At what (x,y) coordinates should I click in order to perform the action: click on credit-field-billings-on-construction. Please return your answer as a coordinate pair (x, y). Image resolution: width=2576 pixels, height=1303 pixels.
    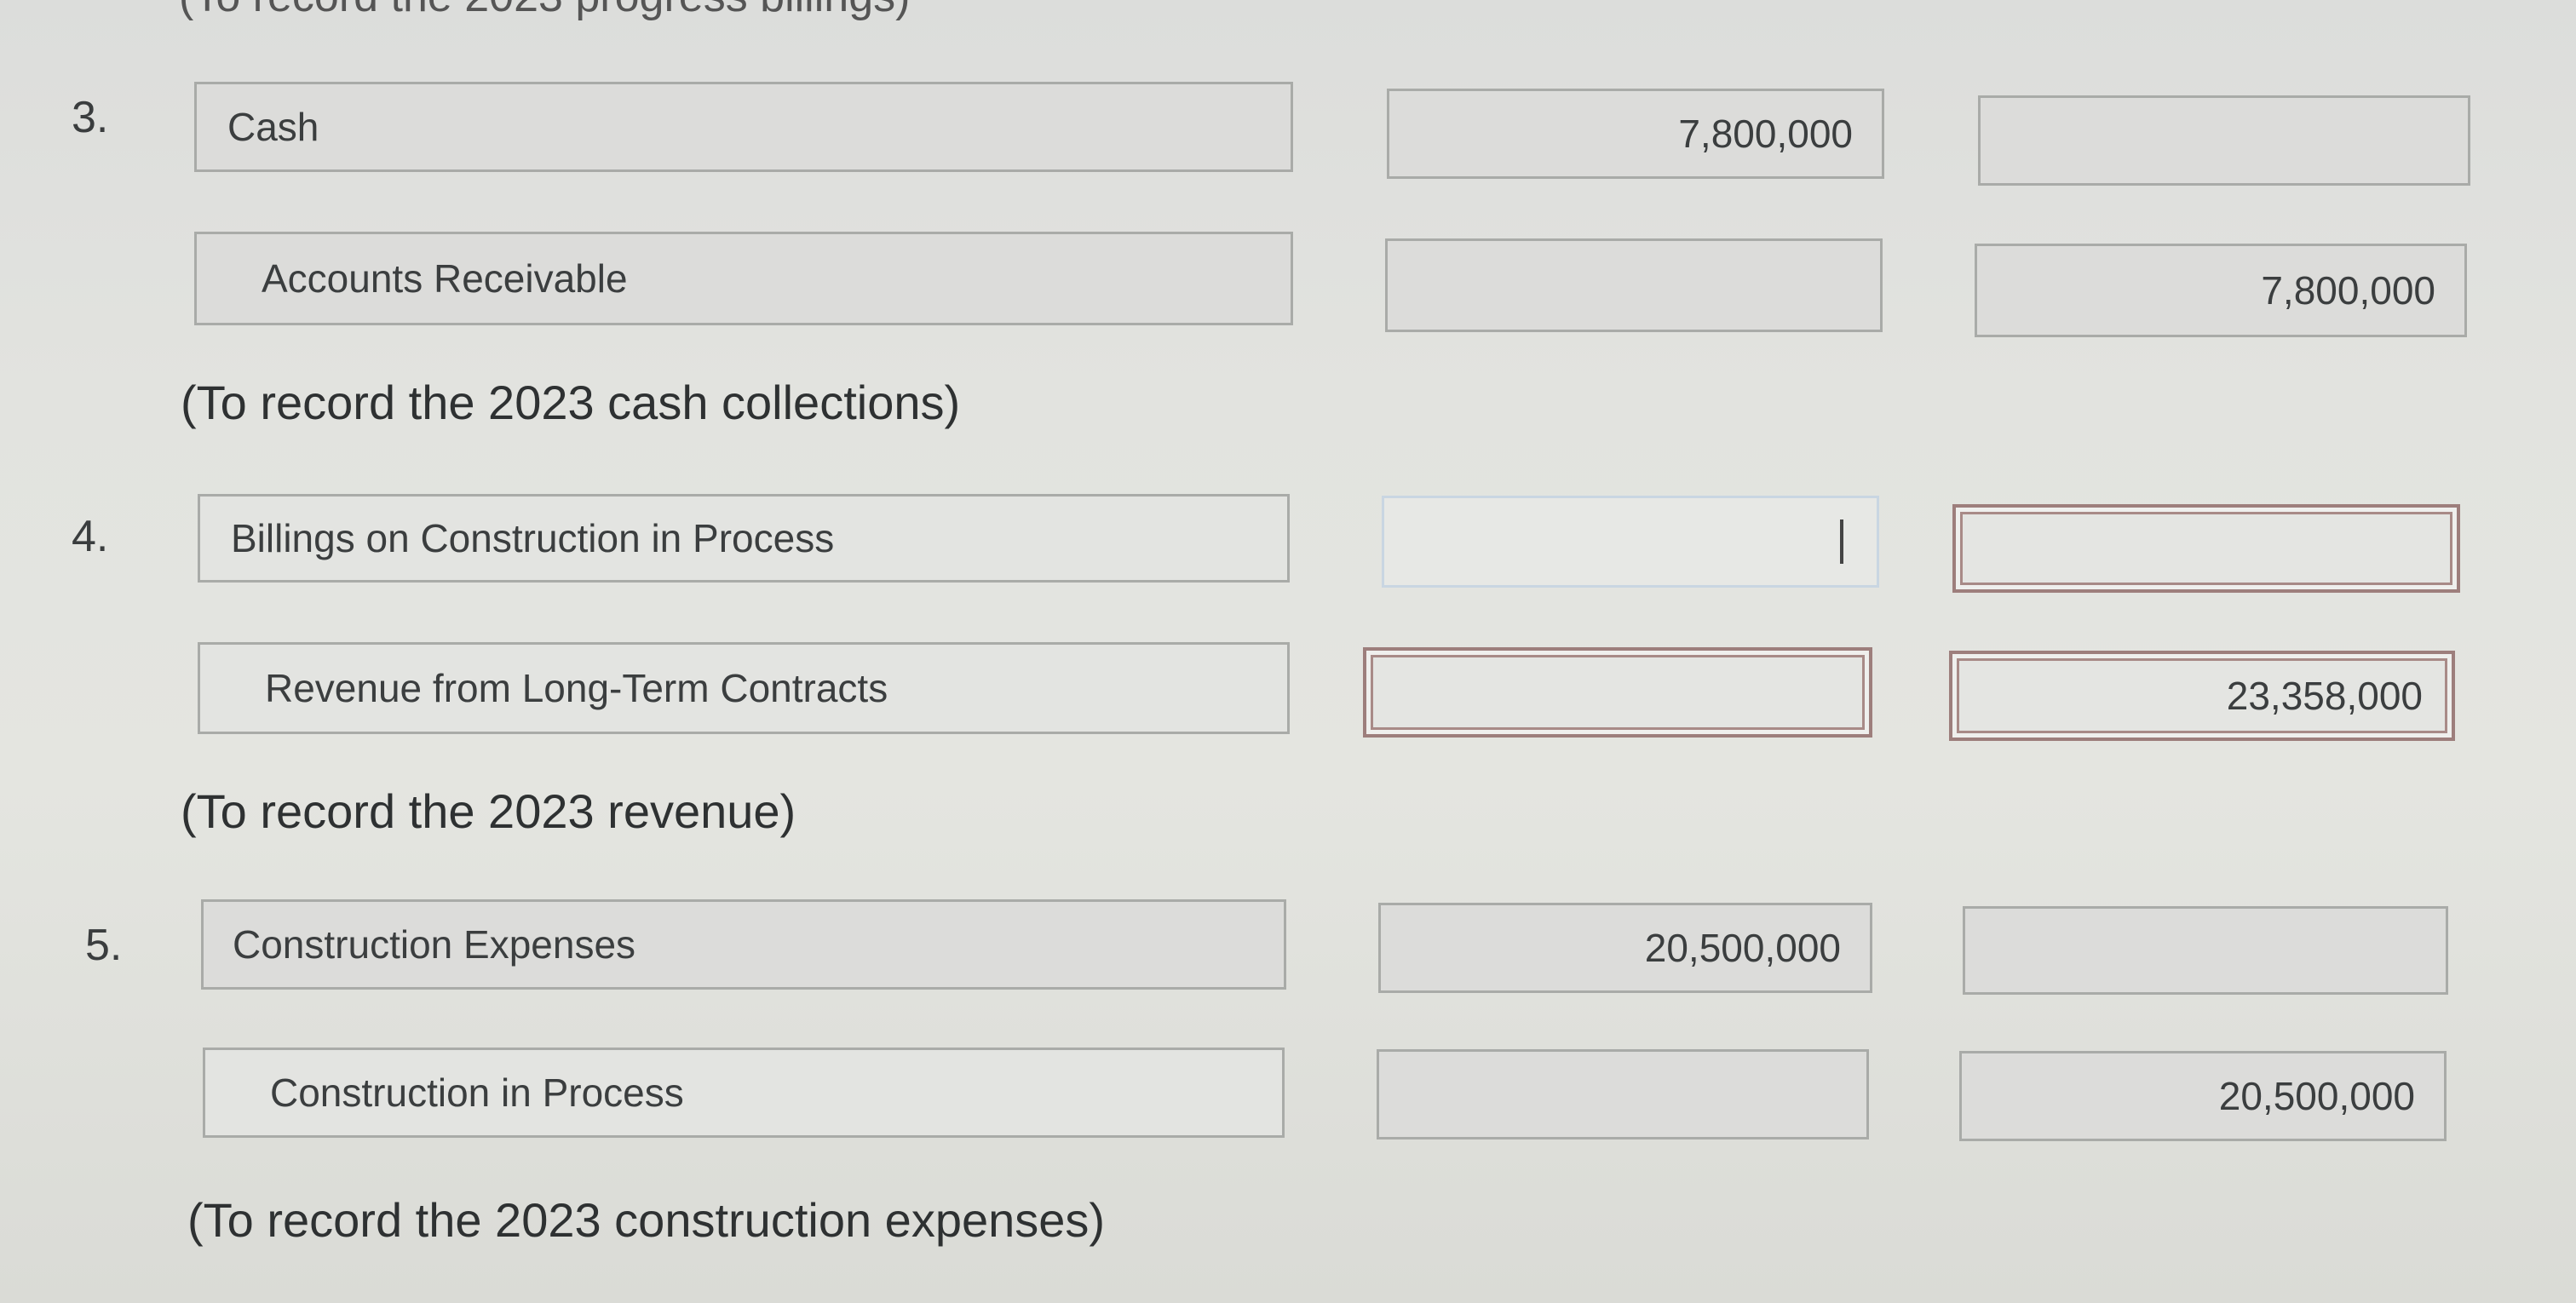
    Looking at the image, I should click on (2206, 549).